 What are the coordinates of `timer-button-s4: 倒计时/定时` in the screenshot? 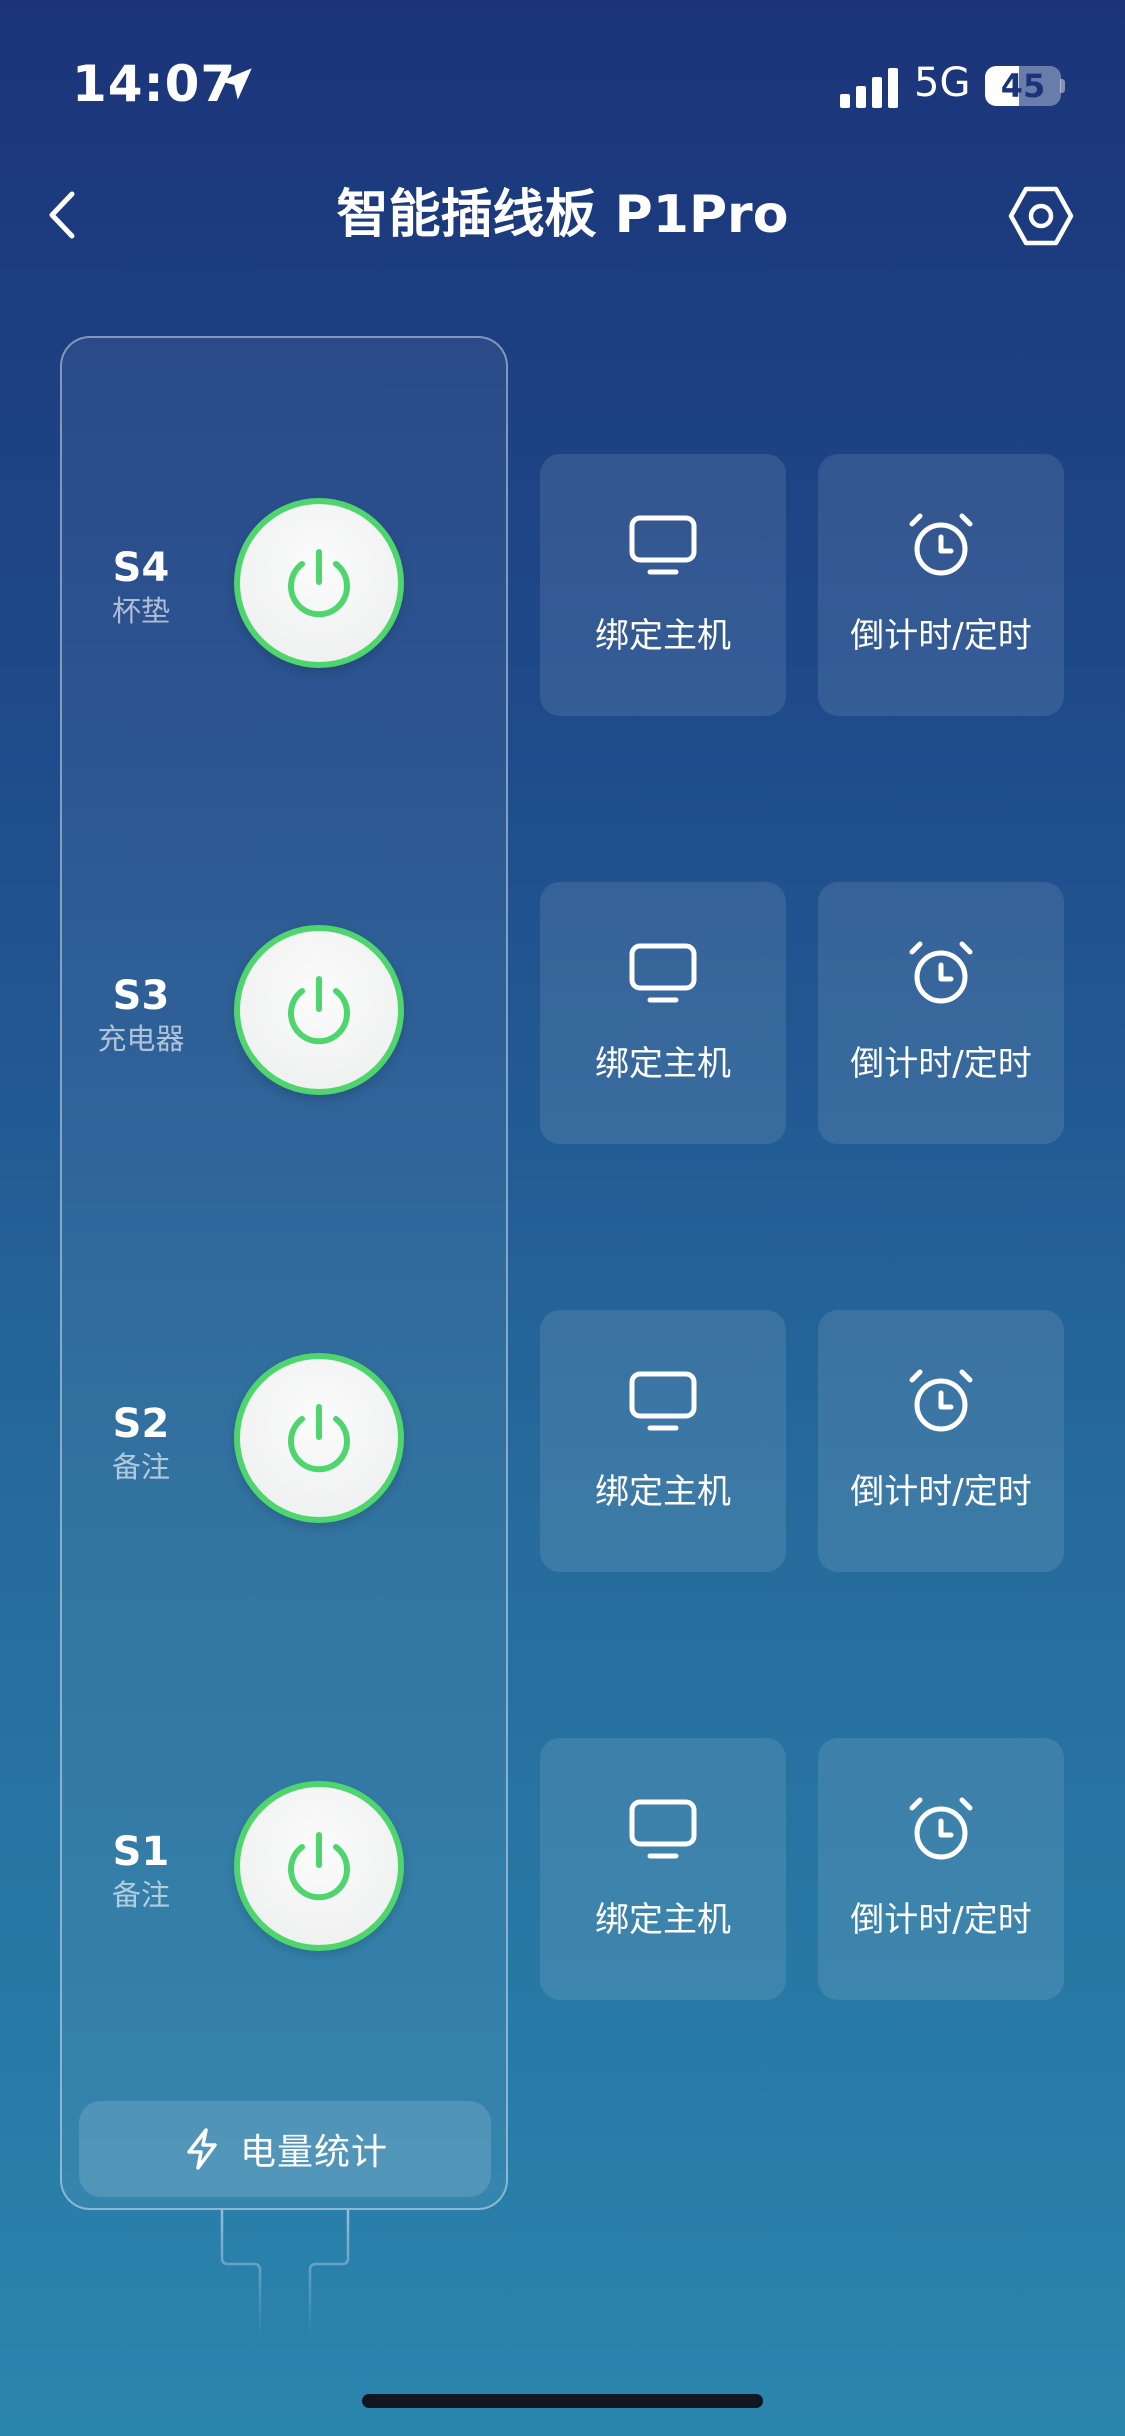 It's located at (941, 585).